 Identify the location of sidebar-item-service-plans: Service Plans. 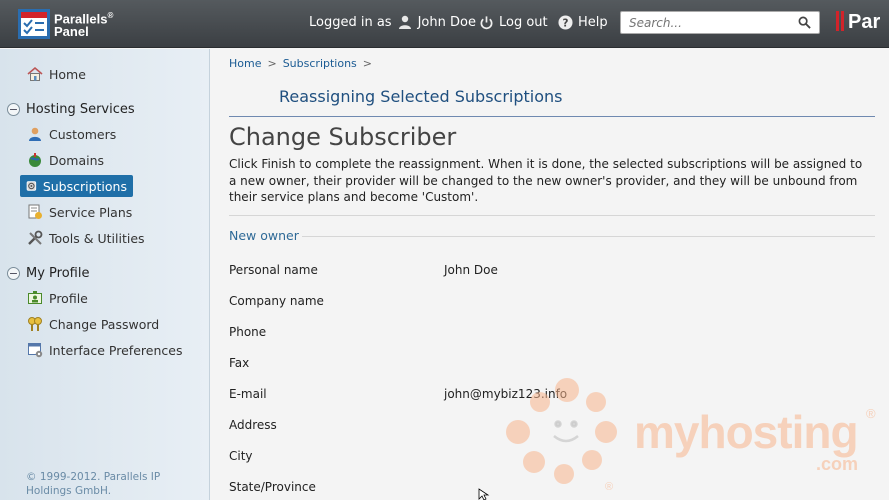
(79, 212).